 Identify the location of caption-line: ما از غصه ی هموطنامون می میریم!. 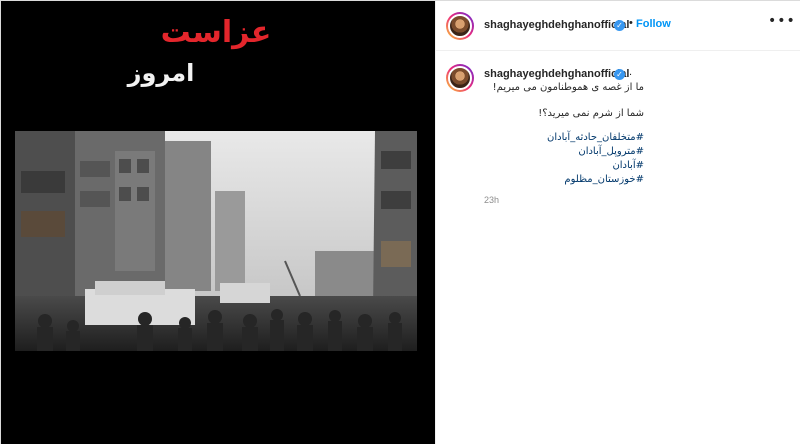
(568, 87).